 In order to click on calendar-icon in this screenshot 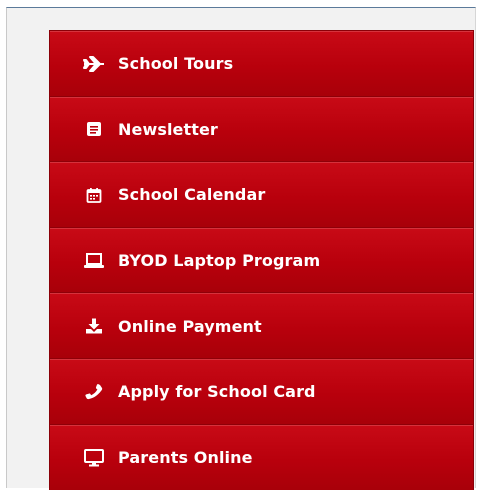, I will do `click(94, 195)`.